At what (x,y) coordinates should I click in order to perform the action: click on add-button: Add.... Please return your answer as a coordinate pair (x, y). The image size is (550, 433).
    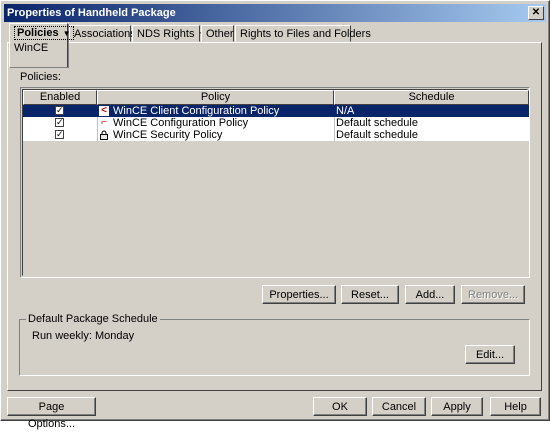
    Looking at the image, I should click on (430, 294).